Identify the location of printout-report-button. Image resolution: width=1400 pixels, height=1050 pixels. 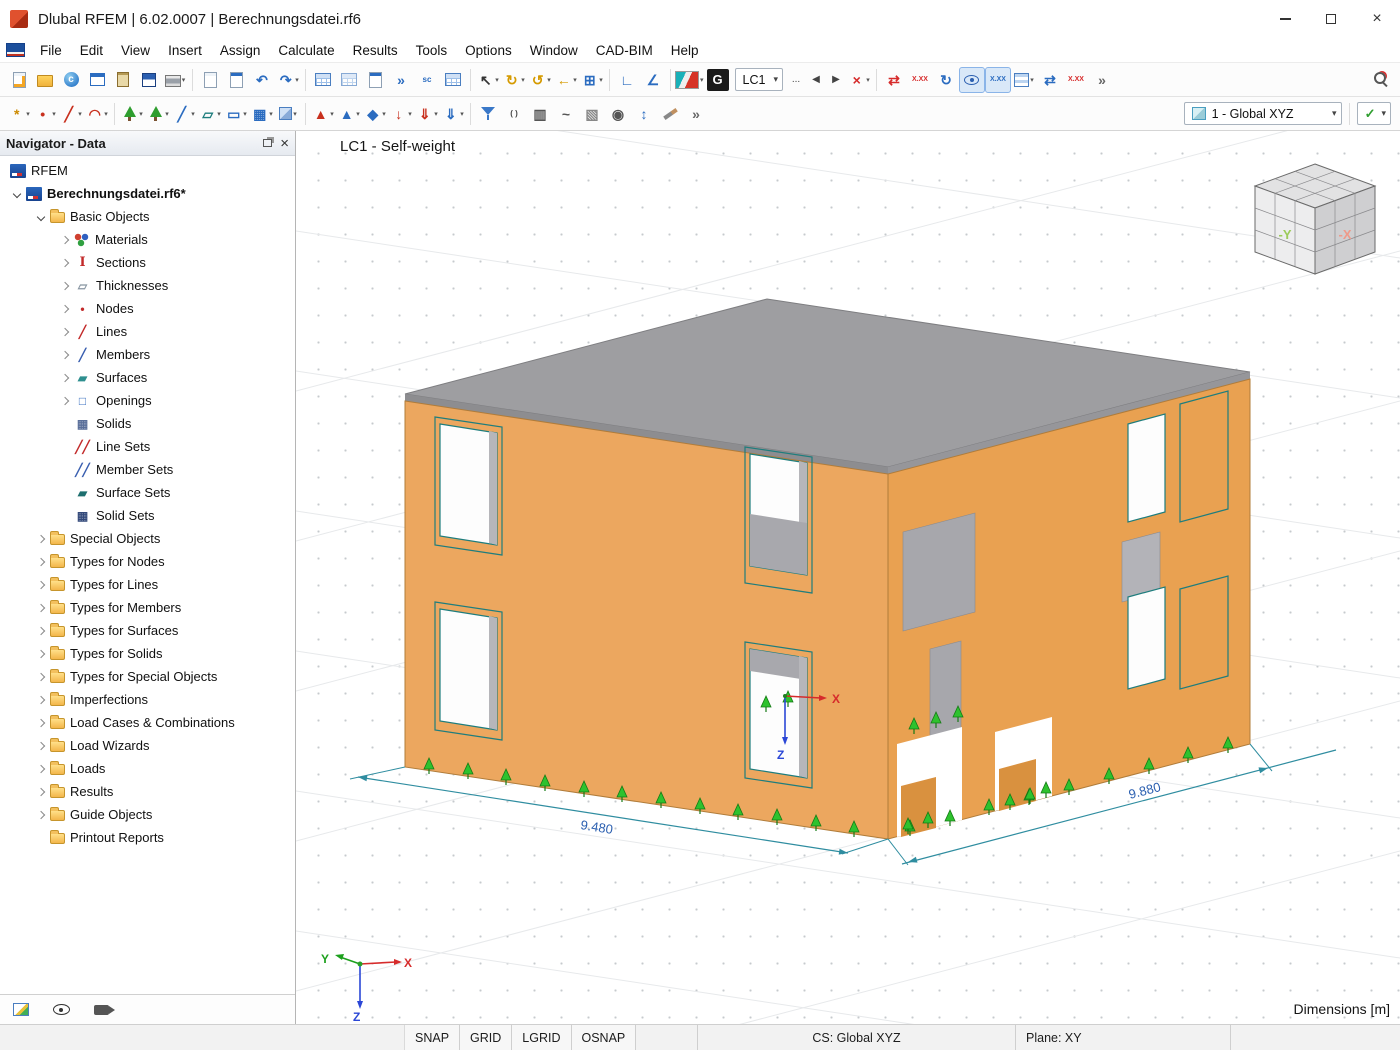
(375, 80).